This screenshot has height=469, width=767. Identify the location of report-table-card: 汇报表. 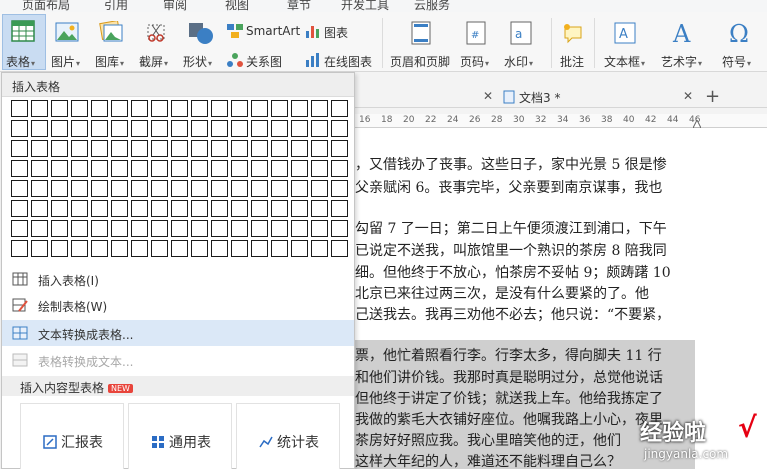
(72, 436).